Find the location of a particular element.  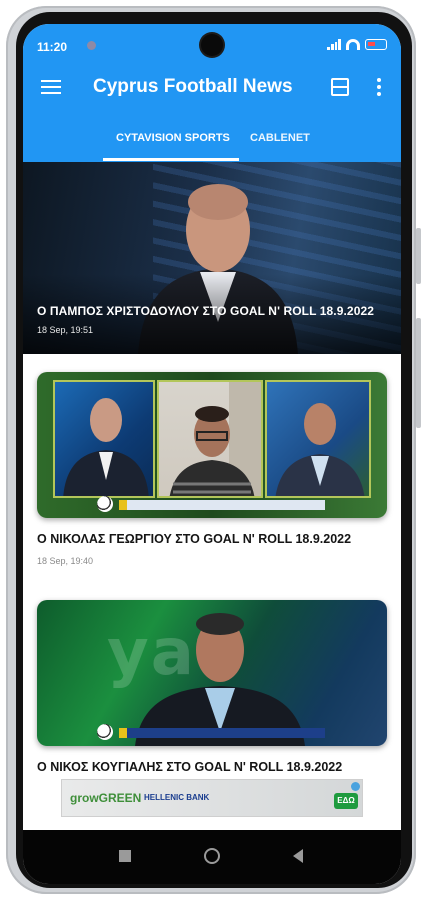

article-thumbnail: yav is located at coordinates (212, 673).